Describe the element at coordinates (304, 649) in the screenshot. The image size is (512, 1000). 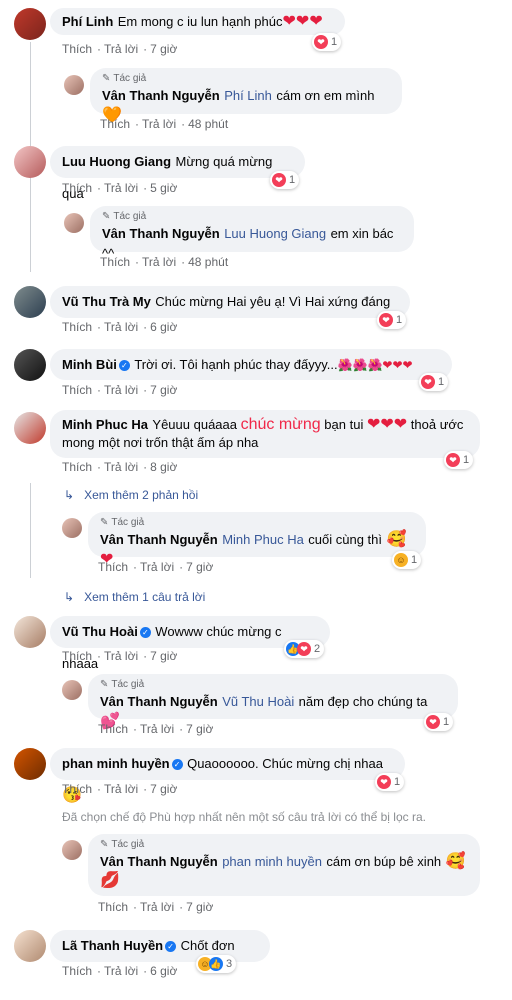
I see `reaction-count: 👍 ❤ 2` at that location.